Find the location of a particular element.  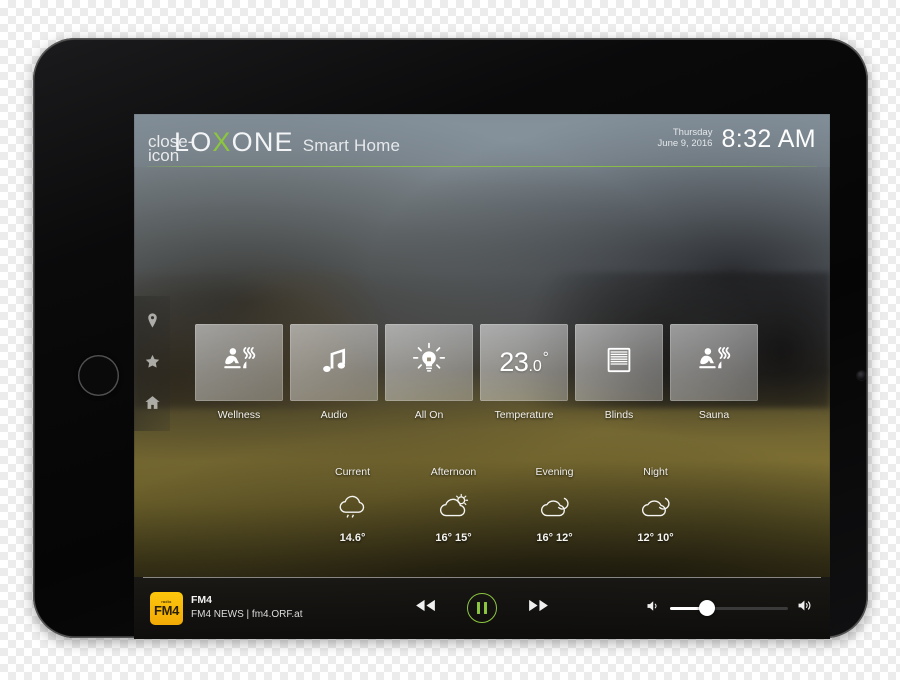

close-icon: close-icon is located at coordinates (170, 148).